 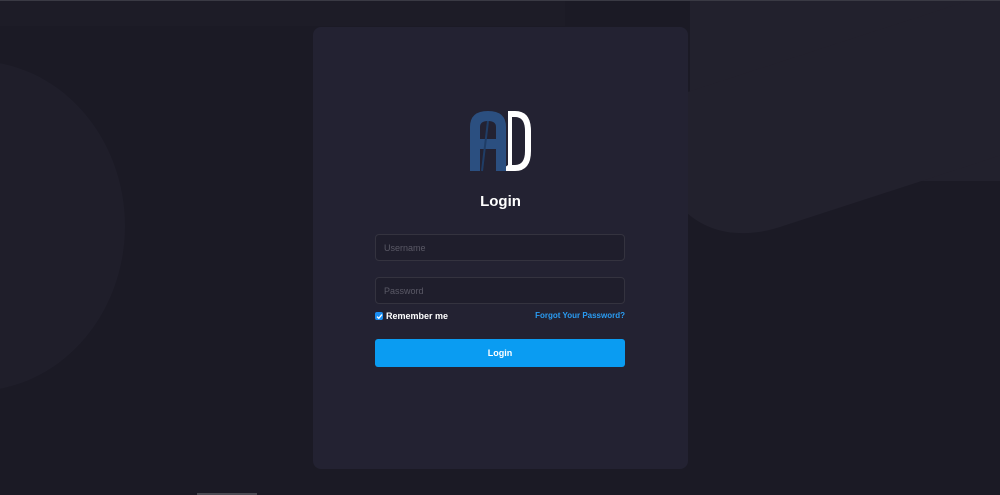 What do you see at coordinates (500, 353) in the screenshot?
I see `login-button: Login` at bounding box center [500, 353].